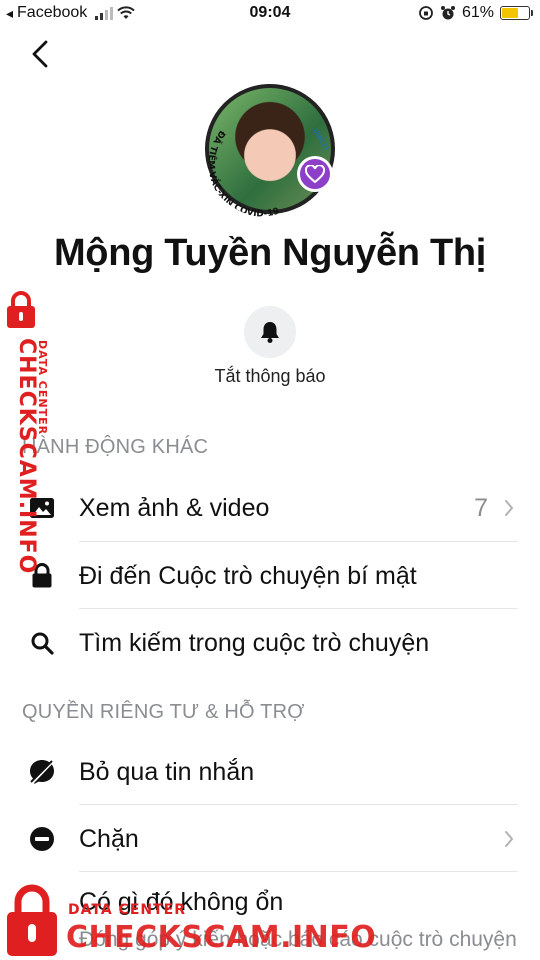  What do you see at coordinates (270, 772) in the screenshot?
I see `menu-item-ignore-messages: Bỏ qua tin nhắn` at bounding box center [270, 772].